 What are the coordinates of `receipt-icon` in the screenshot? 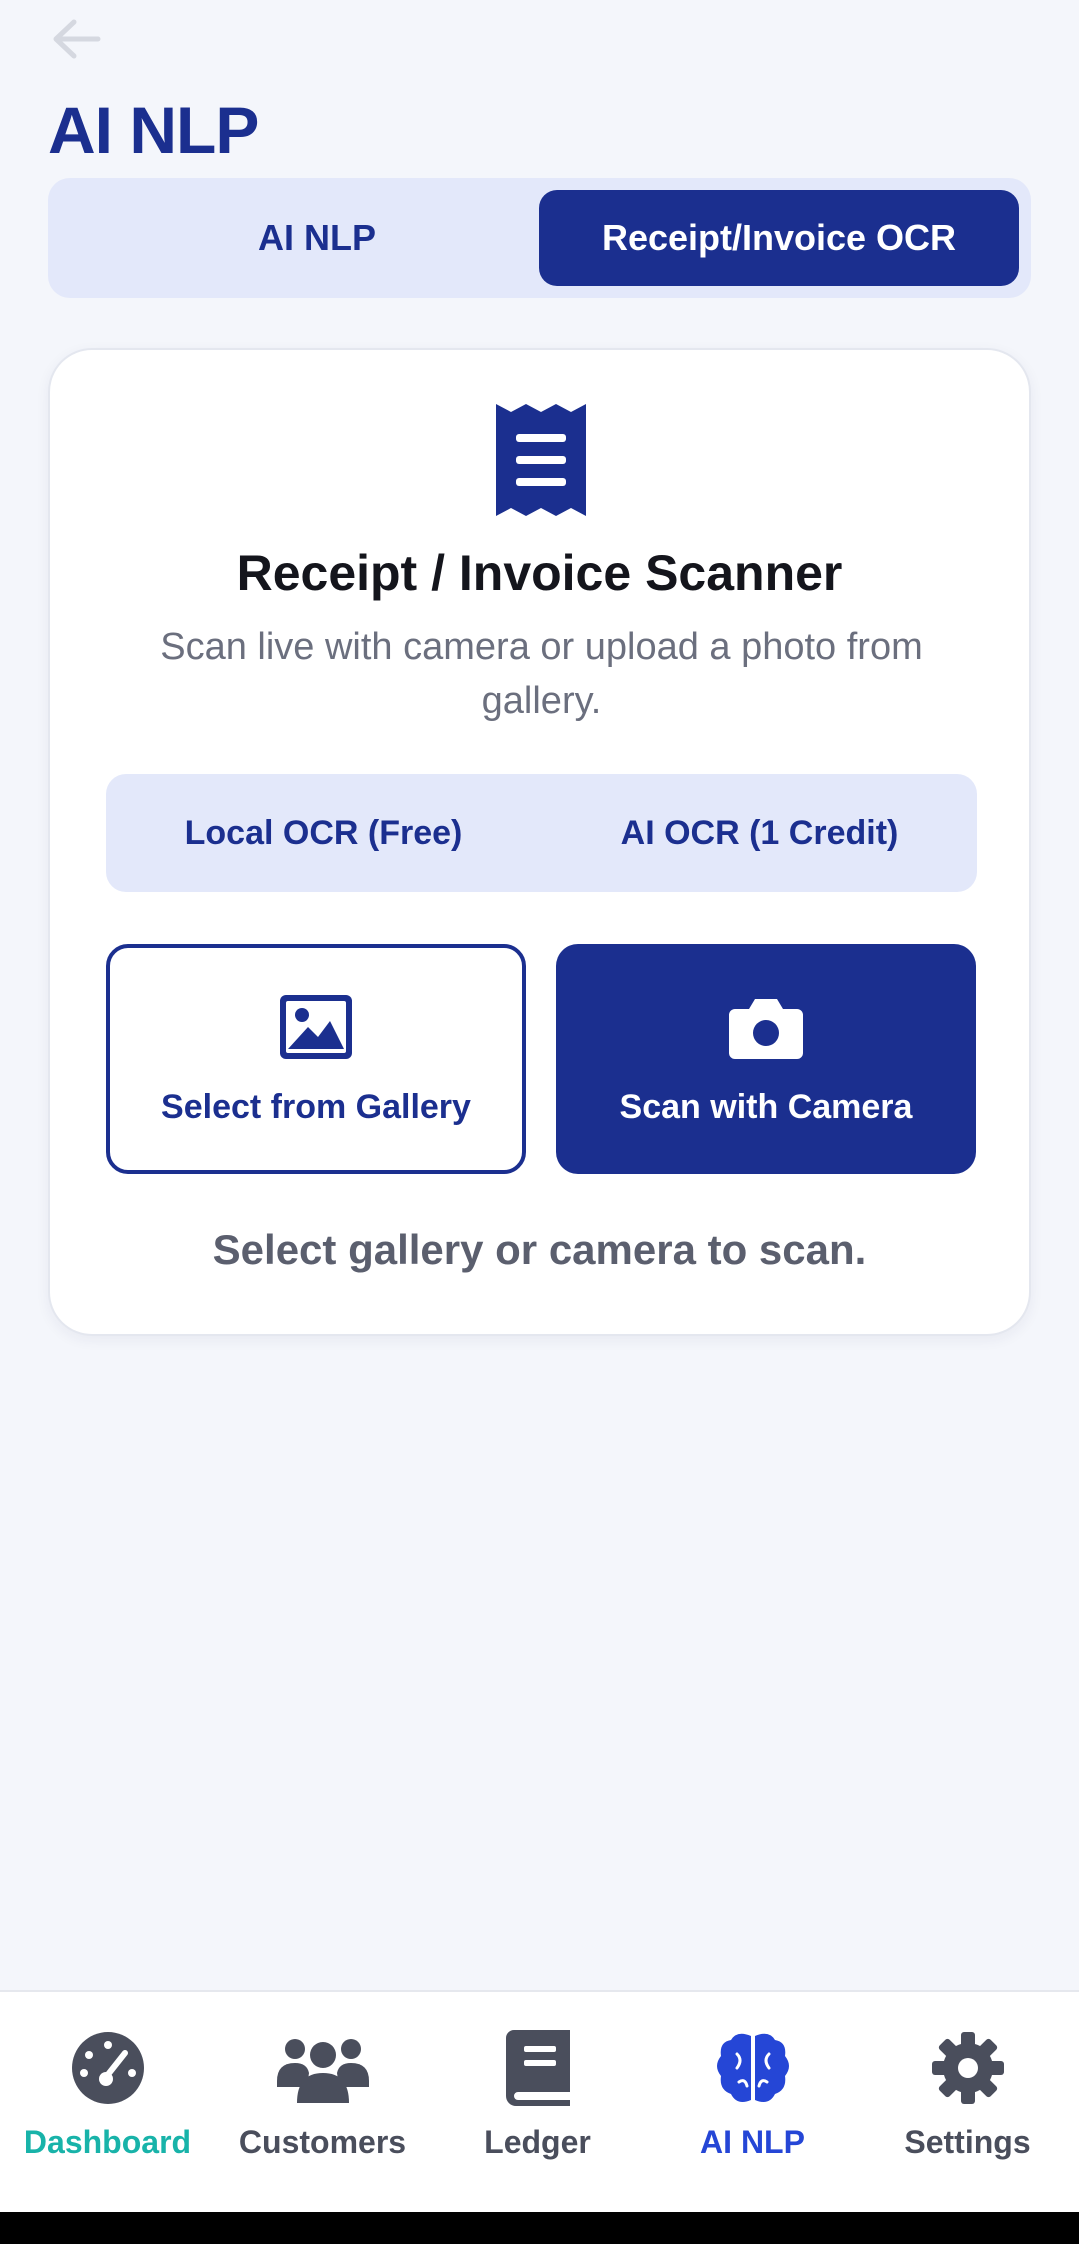 It's located at (541, 460).